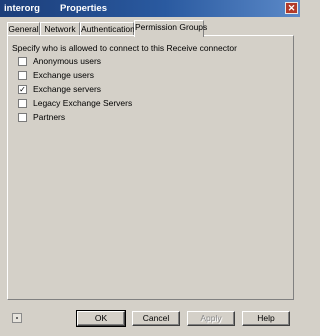 This screenshot has width=320, height=336. What do you see at coordinates (22, 103) in the screenshot?
I see `legacy-exchange-servers-checkbox` at bounding box center [22, 103].